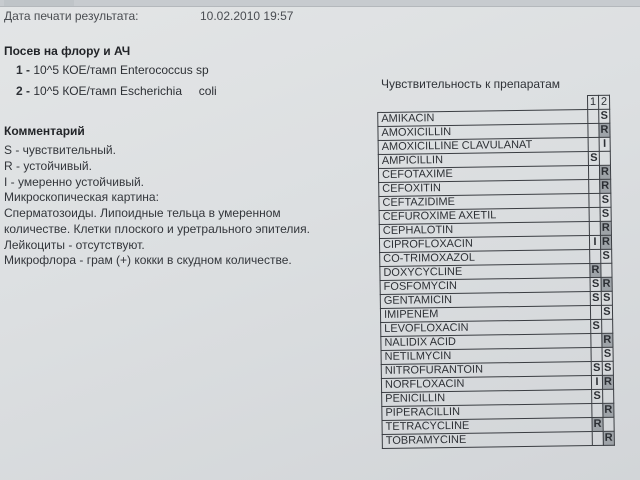 This screenshot has width=640, height=480. What do you see at coordinates (74, 182) in the screenshot?
I see `comment-line: I - умеренно устойчивый.` at bounding box center [74, 182].